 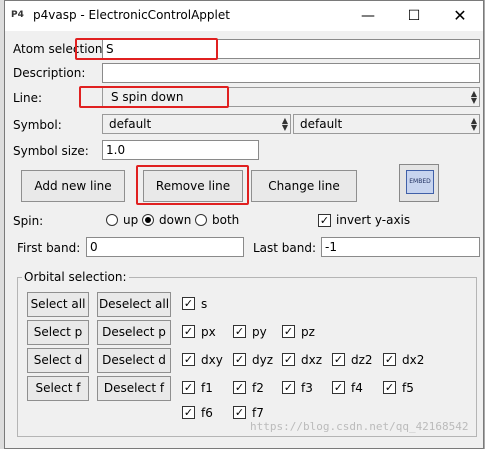 I want to click on remove-line-button: Remove line, so click(x=193, y=186).